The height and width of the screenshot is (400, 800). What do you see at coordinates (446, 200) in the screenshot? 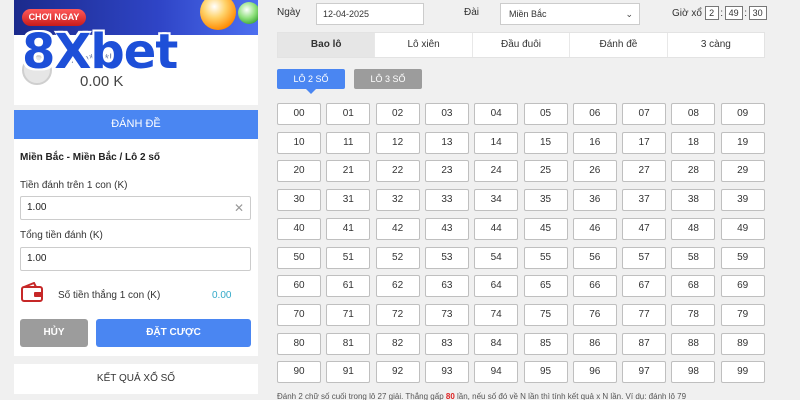
I see `number-cell: 33` at bounding box center [446, 200].